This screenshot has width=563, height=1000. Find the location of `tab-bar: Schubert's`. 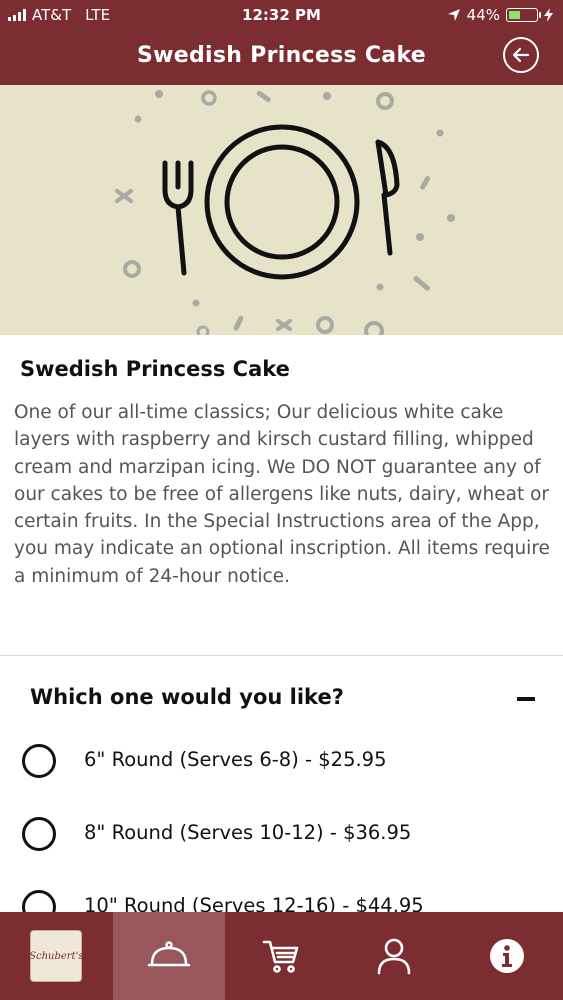

tab-bar: Schubert's is located at coordinates (281, 956).